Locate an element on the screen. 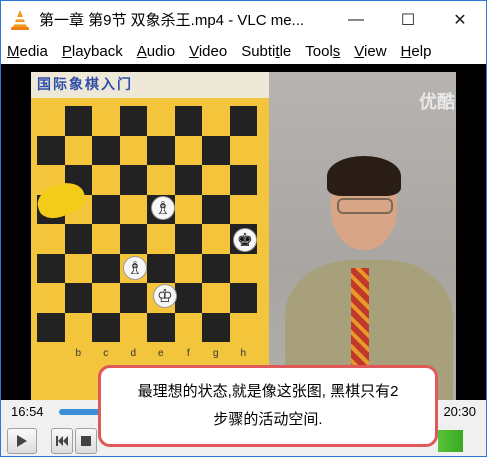  volume-slider is located at coordinates (452, 441).